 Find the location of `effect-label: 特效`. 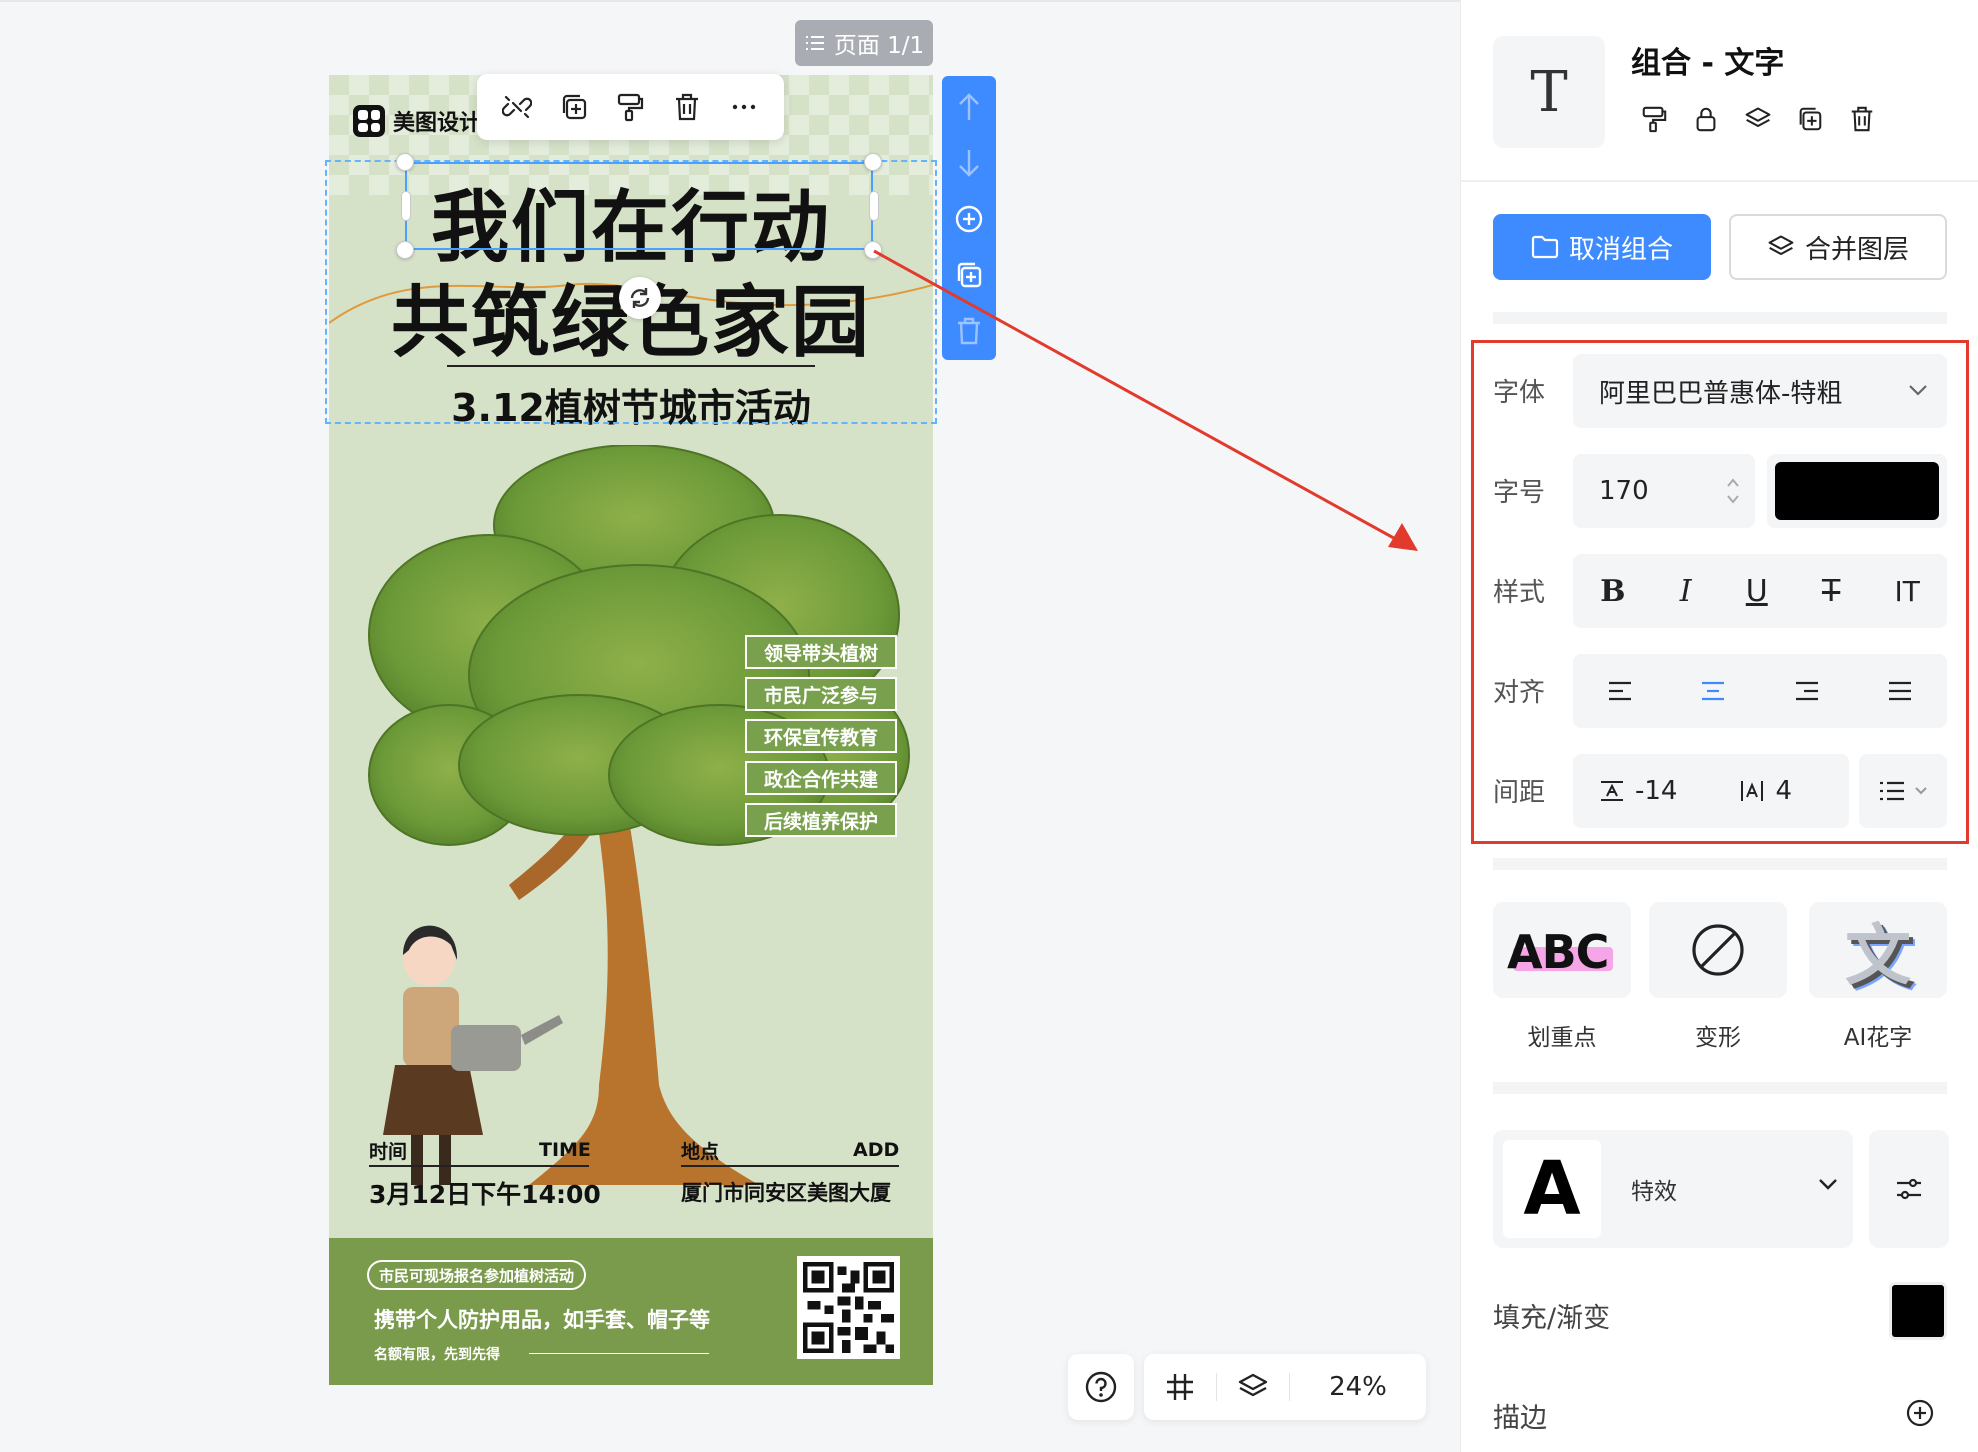

effect-label: 特效 is located at coordinates (1654, 1192).